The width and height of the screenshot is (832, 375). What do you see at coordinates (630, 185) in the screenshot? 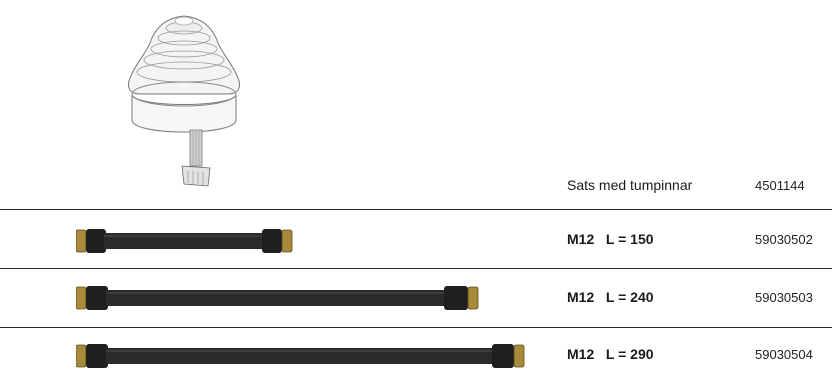
I see `product-description: Sats med tumpinnar` at bounding box center [630, 185].